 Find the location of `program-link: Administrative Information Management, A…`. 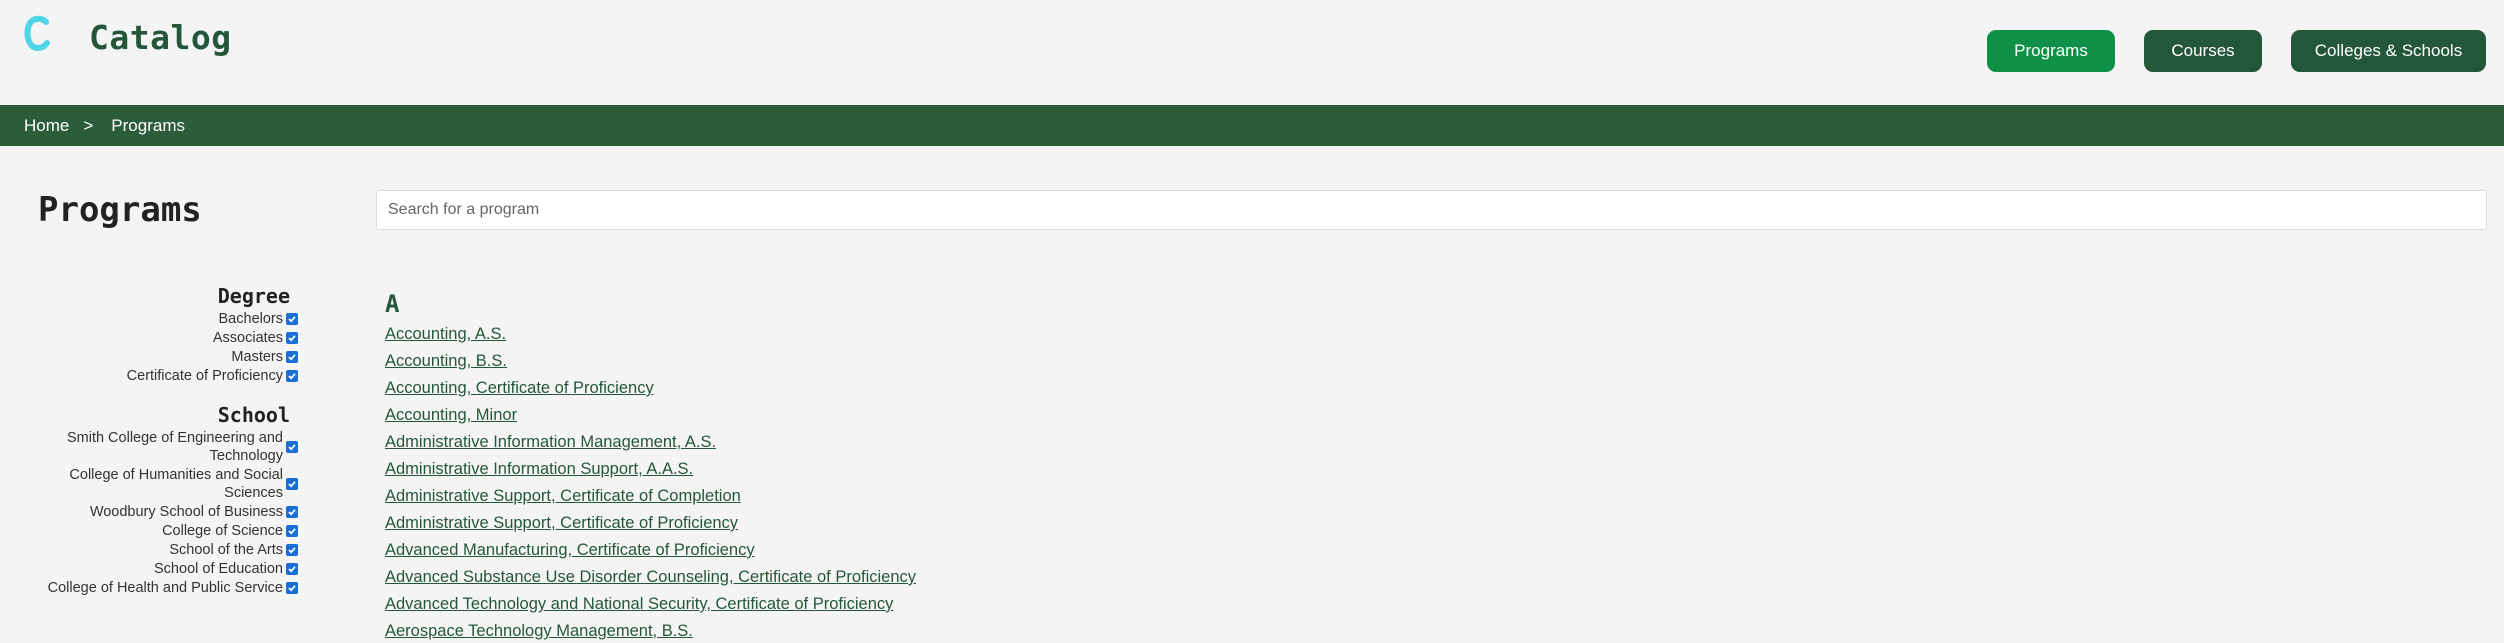

program-link: Administrative Information Management, A… is located at coordinates (550, 442).